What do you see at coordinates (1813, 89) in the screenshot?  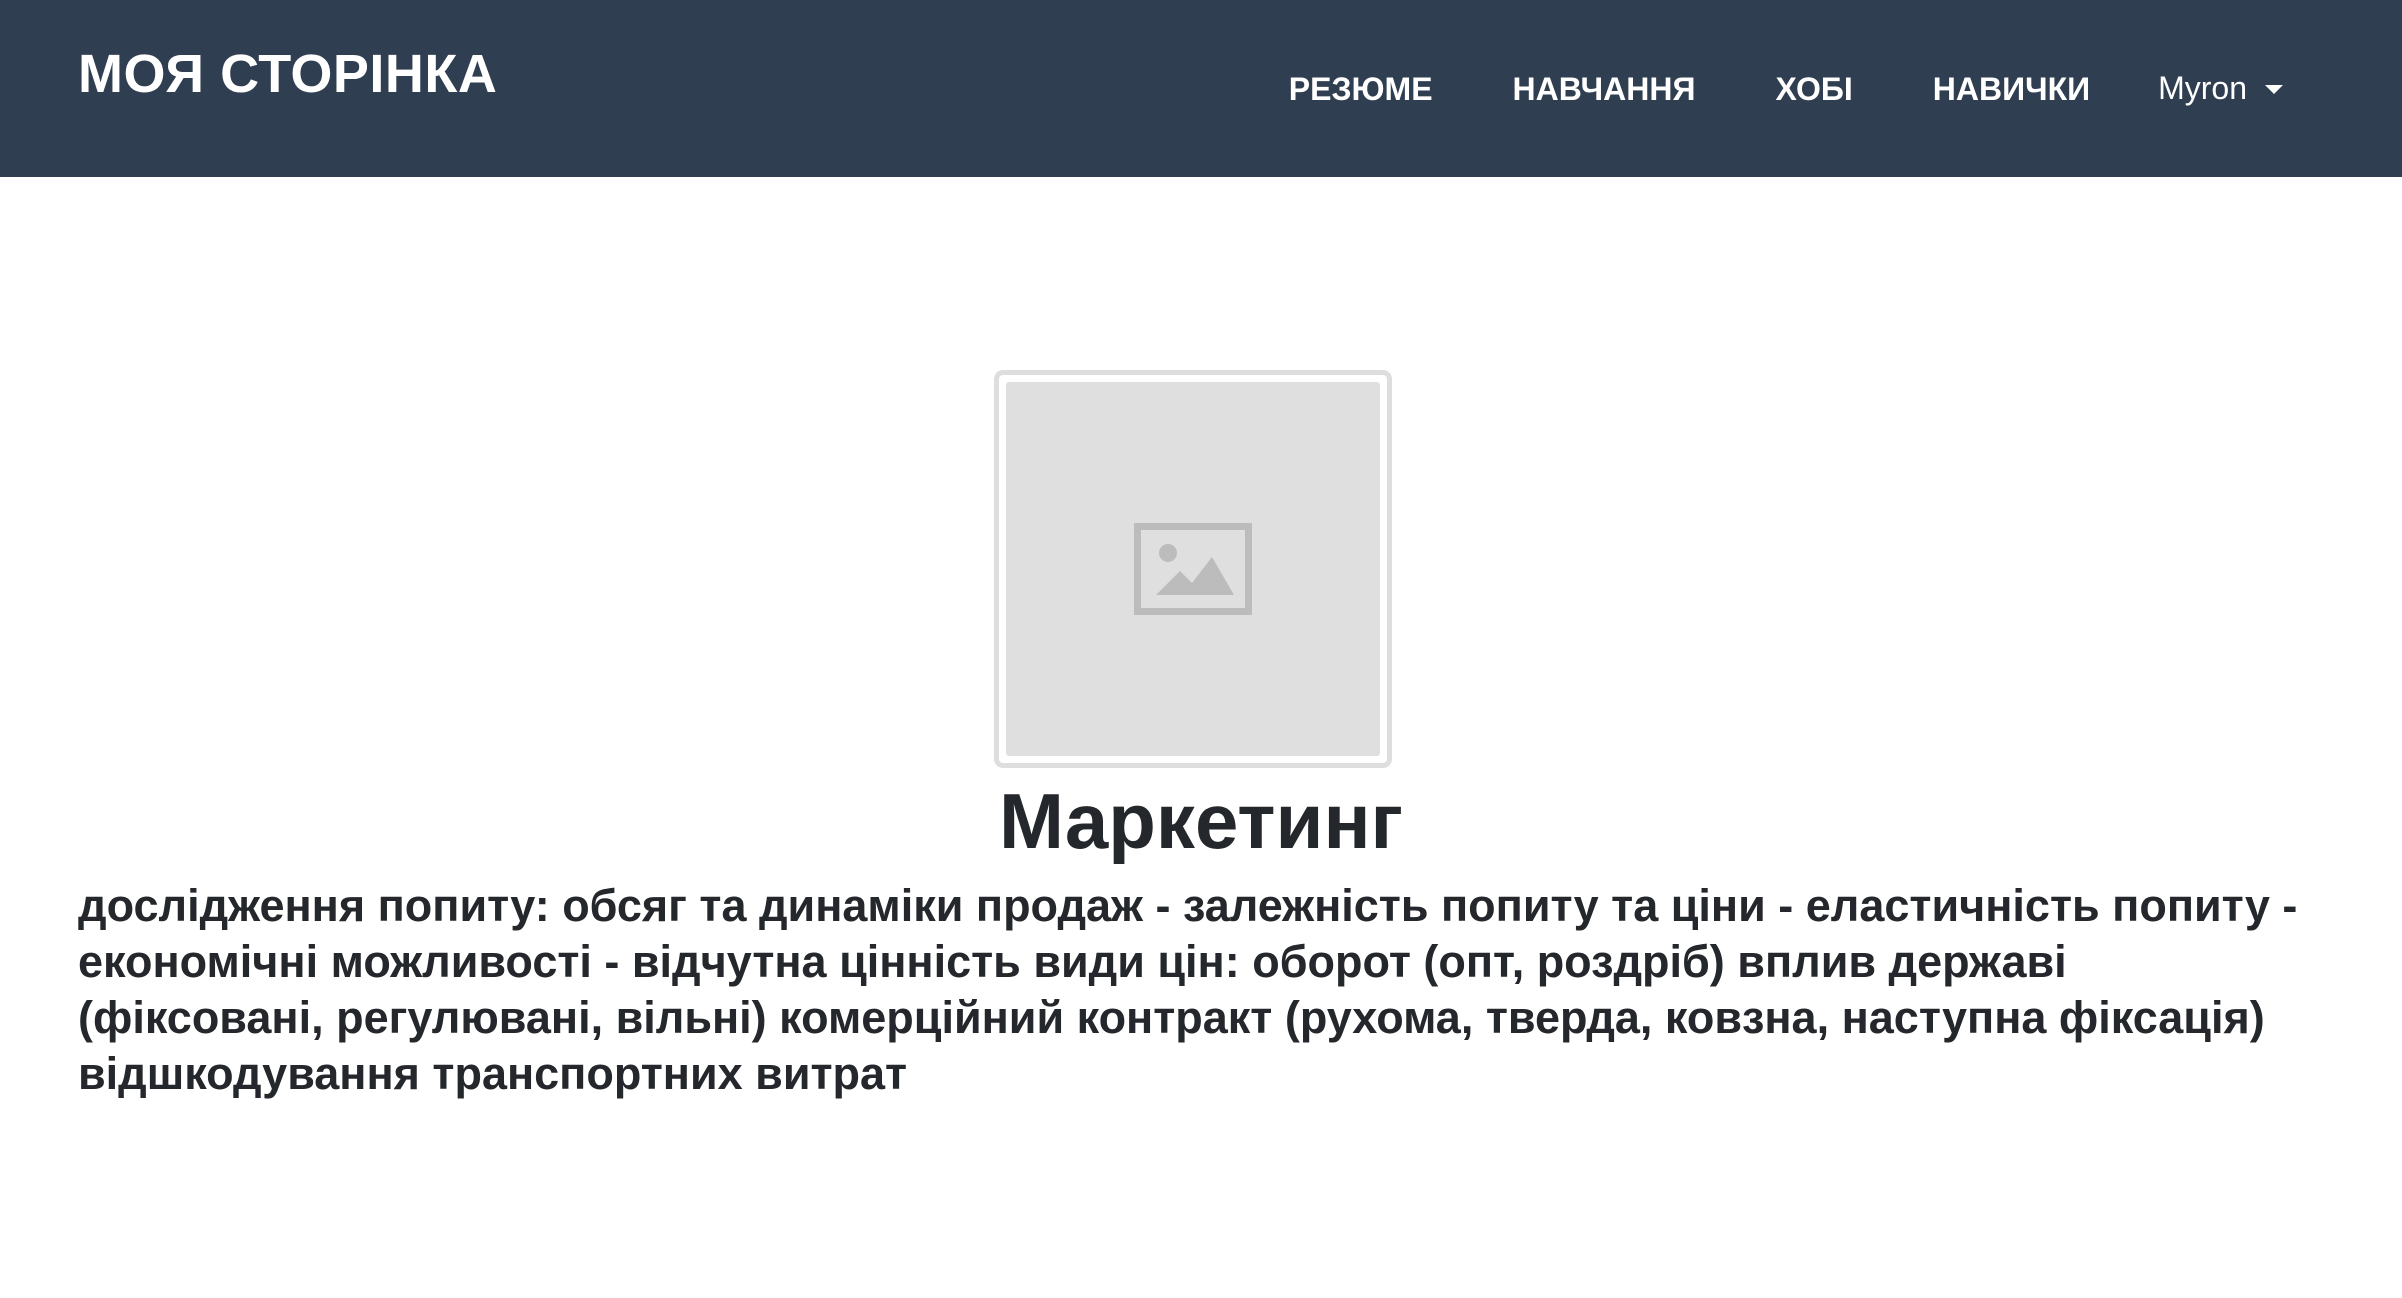 I see `nav-link-hobby: ХОБІ` at bounding box center [1813, 89].